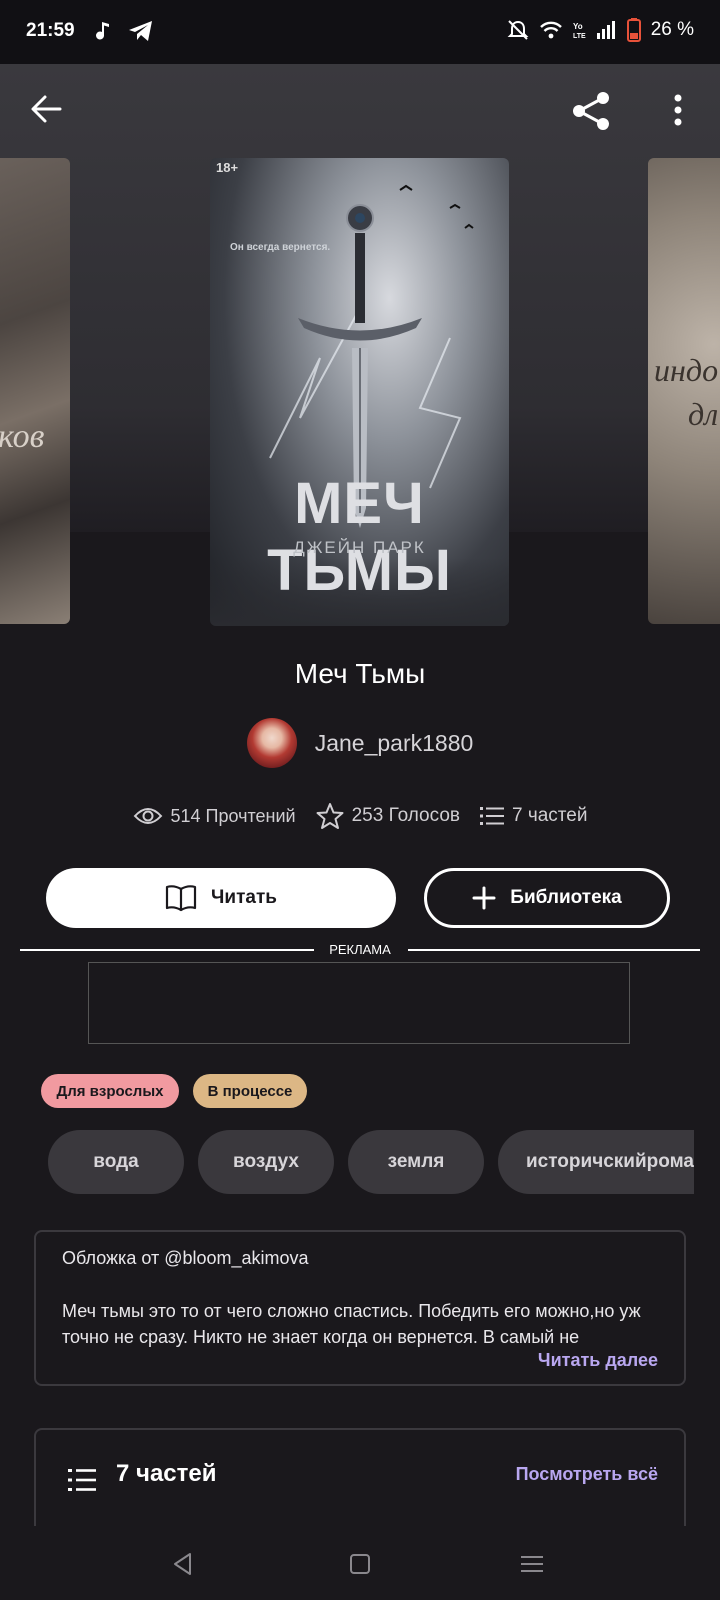  What do you see at coordinates (244, 897) in the screenshot?
I see `read-button-label: Читать` at bounding box center [244, 897].